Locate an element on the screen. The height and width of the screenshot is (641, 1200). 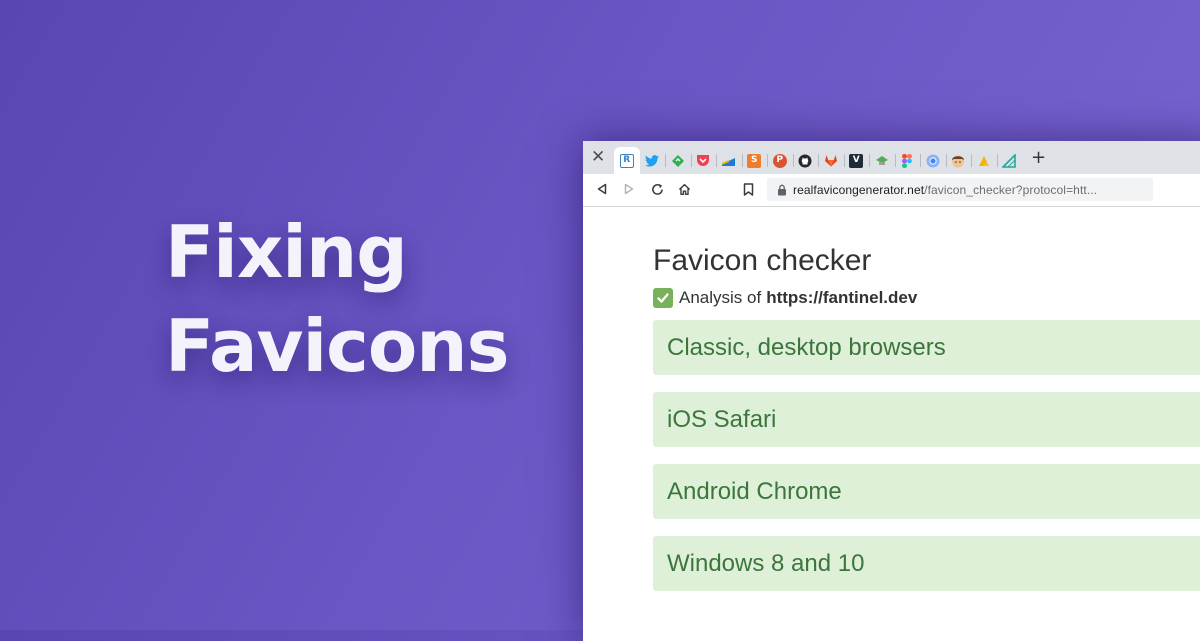
home-button is located at coordinates (684, 189).